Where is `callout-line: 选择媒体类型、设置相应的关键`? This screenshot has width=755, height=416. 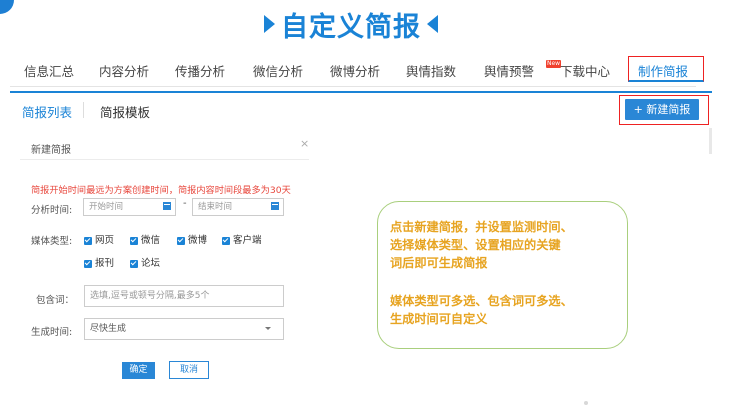
callout-line: 选择媒体类型、设置相应的关键 is located at coordinates (475, 245).